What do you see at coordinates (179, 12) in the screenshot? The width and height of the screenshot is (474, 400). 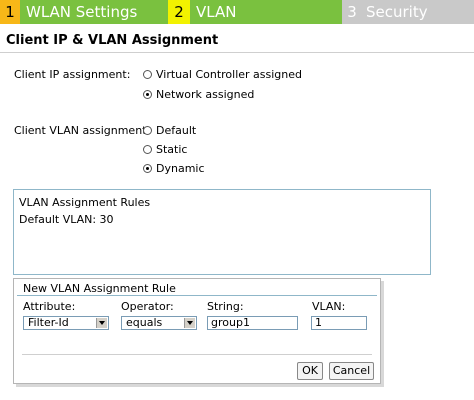 I see `step-number: 2` at bounding box center [179, 12].